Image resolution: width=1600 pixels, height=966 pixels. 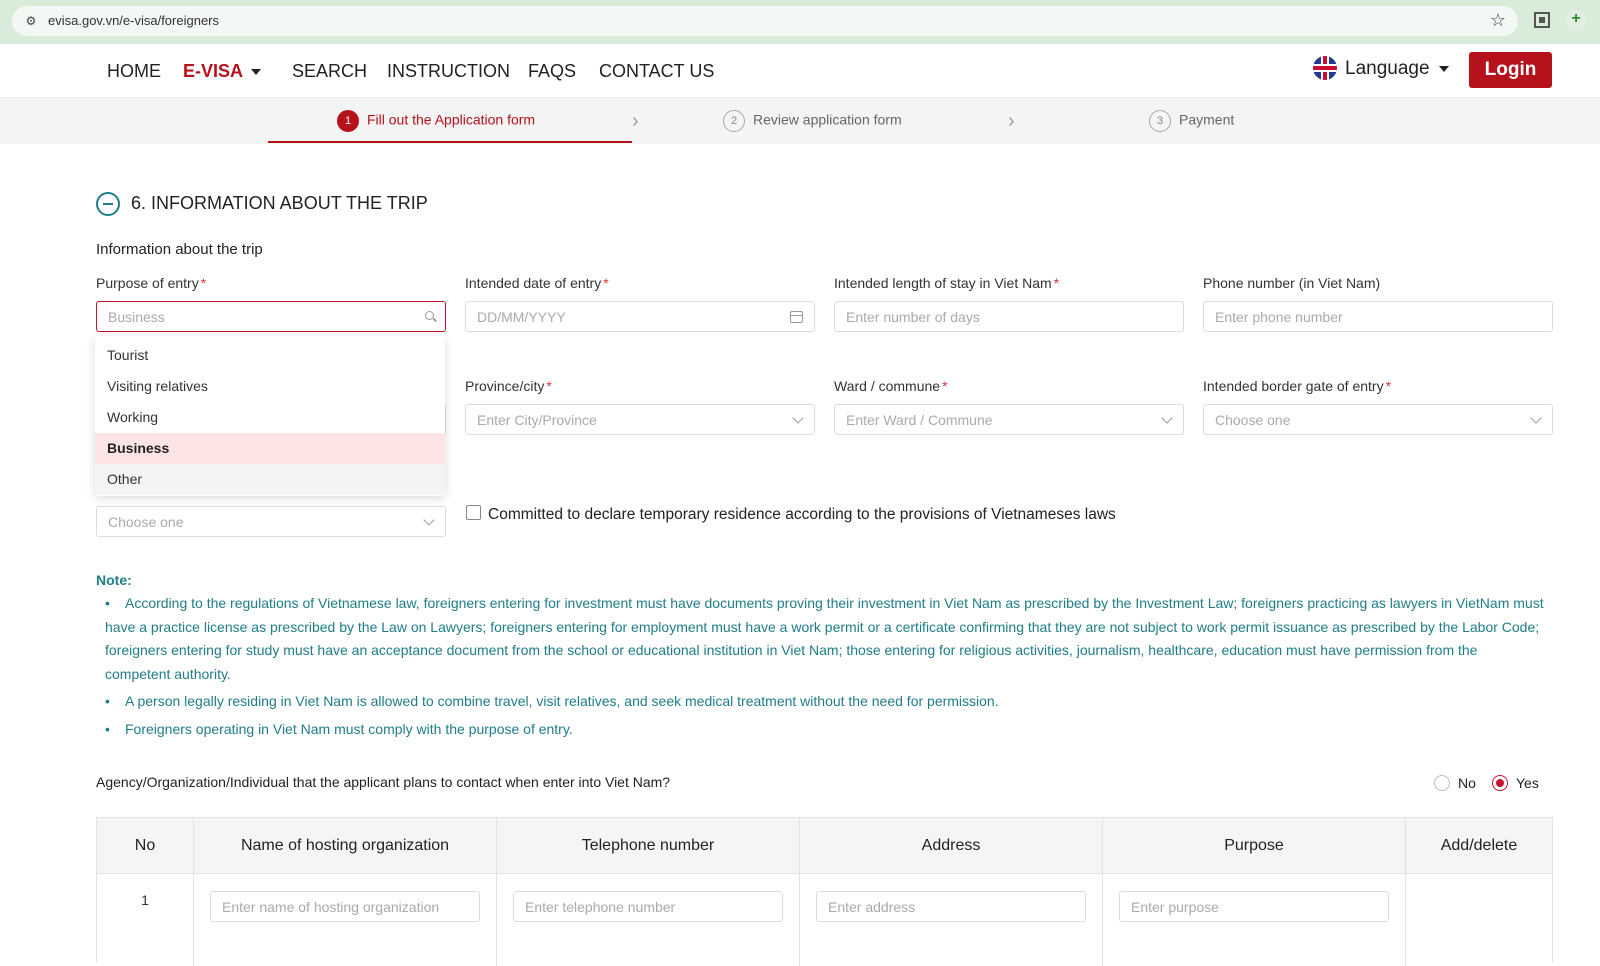 I want to click on border-gate-select, so click(x=1378, y=419).